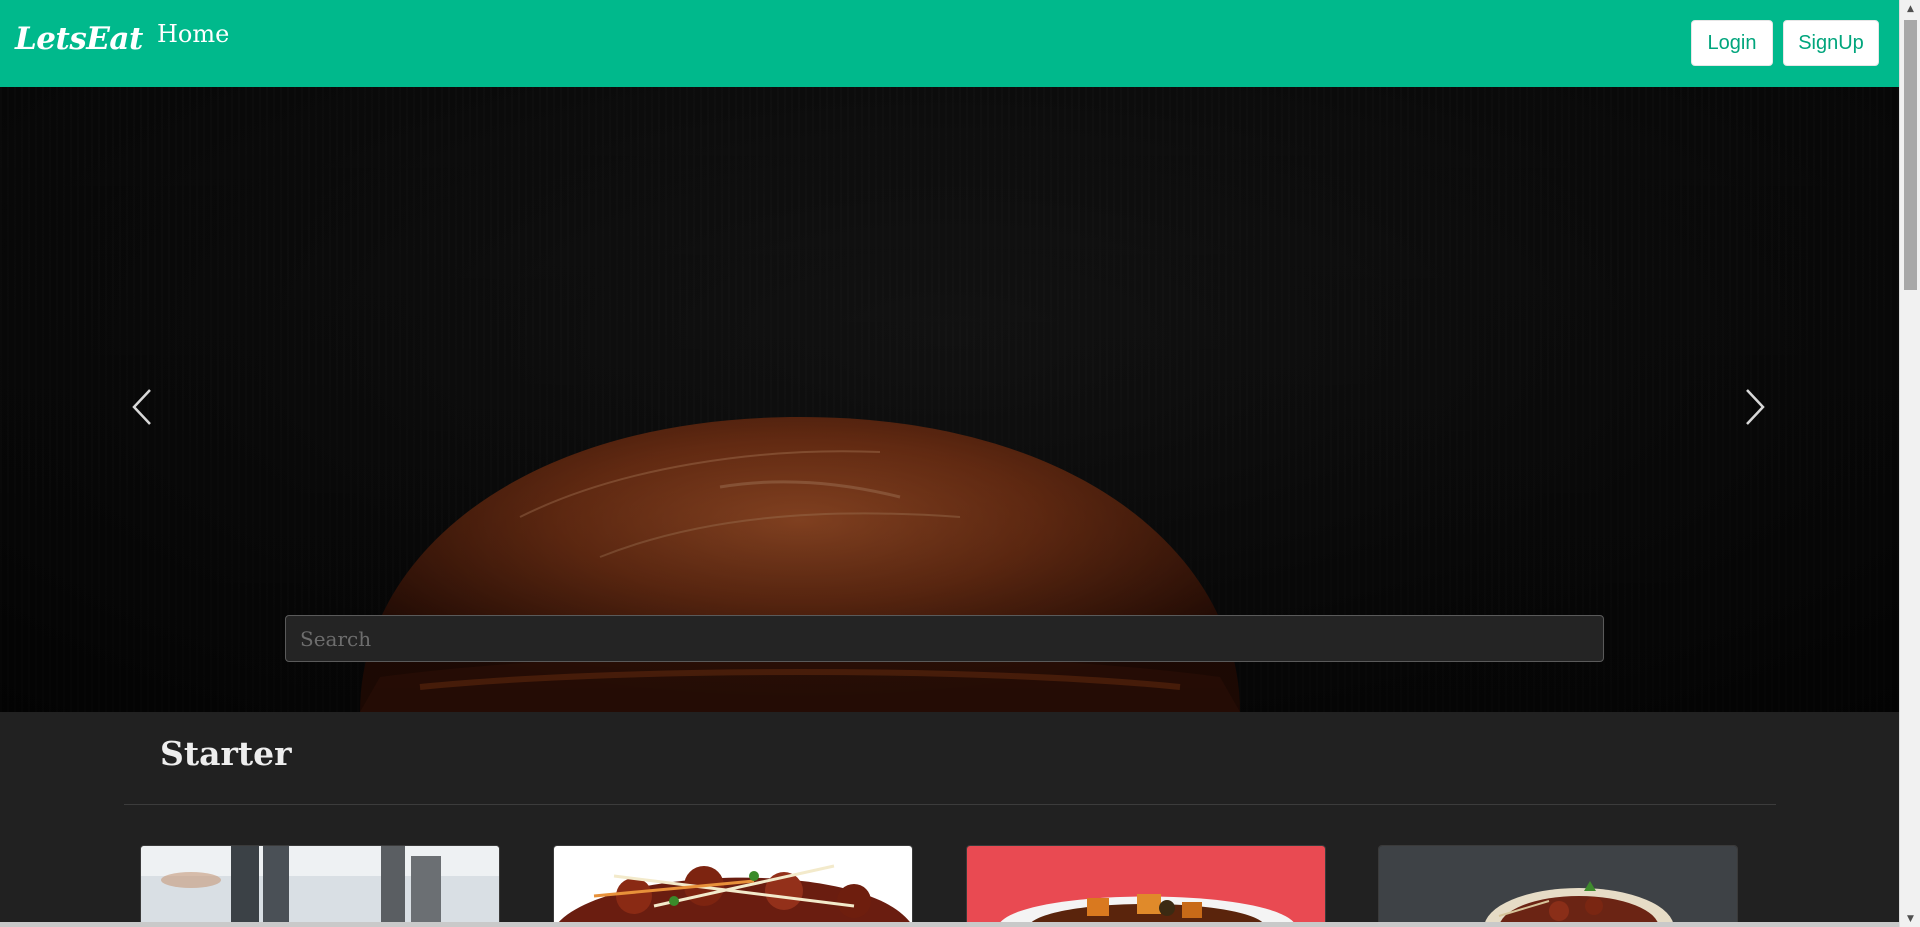 This screenshot has width=1920, height=927. Describe the element at coordinates (944, 638) in the screenshot. I see `search-input` at that location.